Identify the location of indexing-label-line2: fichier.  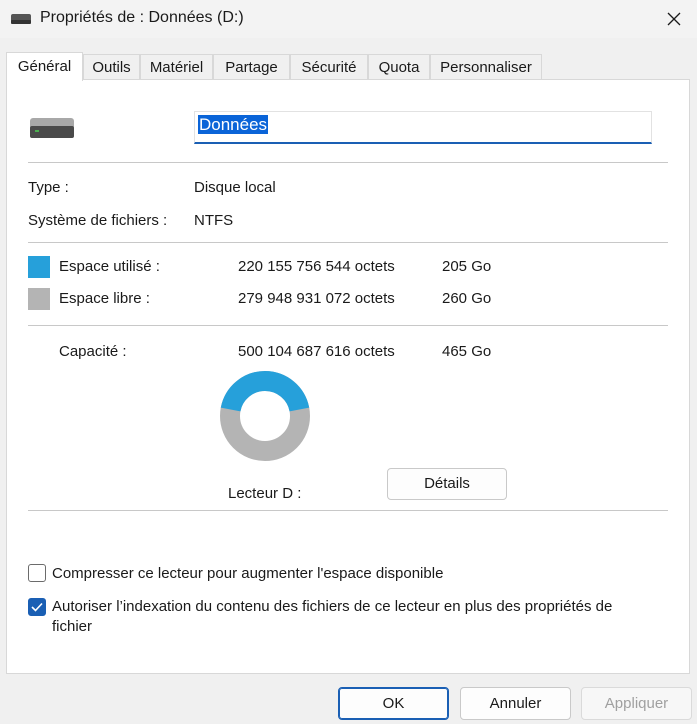
(72, 626).